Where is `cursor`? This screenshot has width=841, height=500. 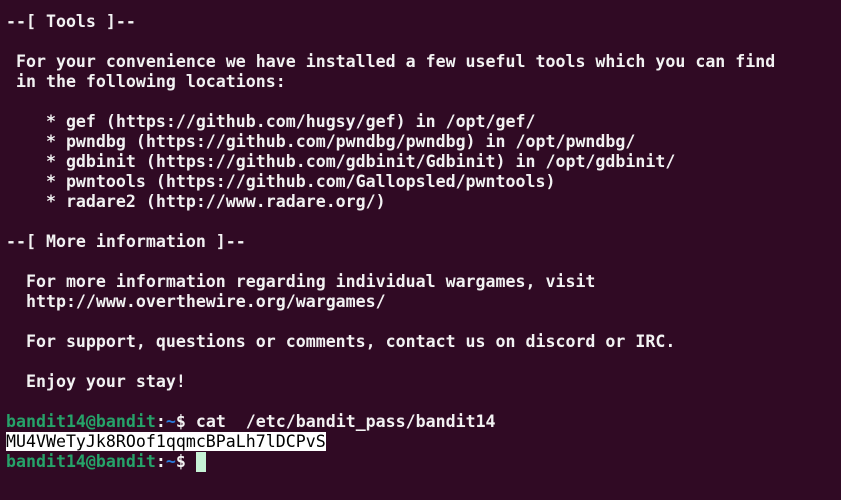 cursor is located at coordinates (200, 462).